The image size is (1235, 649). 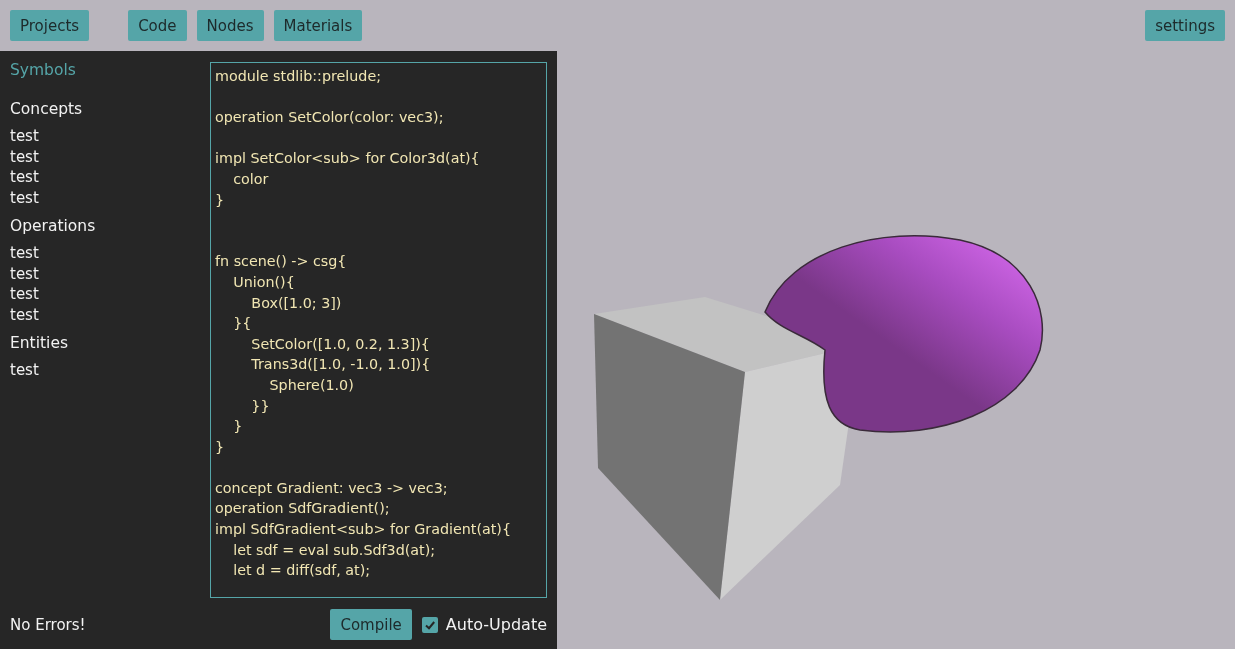 What do you see at coordinates (429, 624) in the screenshot?
I see `checkbox` at bounding box center [429, 624].